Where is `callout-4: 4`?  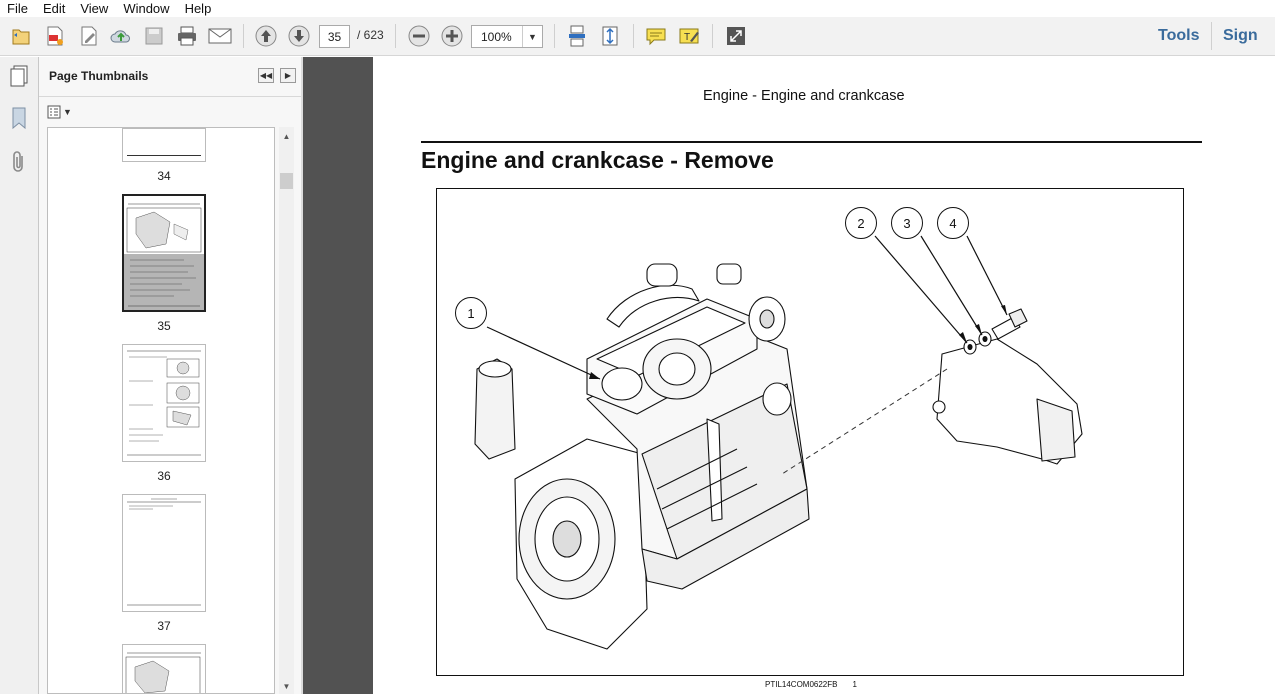
callout-4: 4 is located at coordinates (953, 223).